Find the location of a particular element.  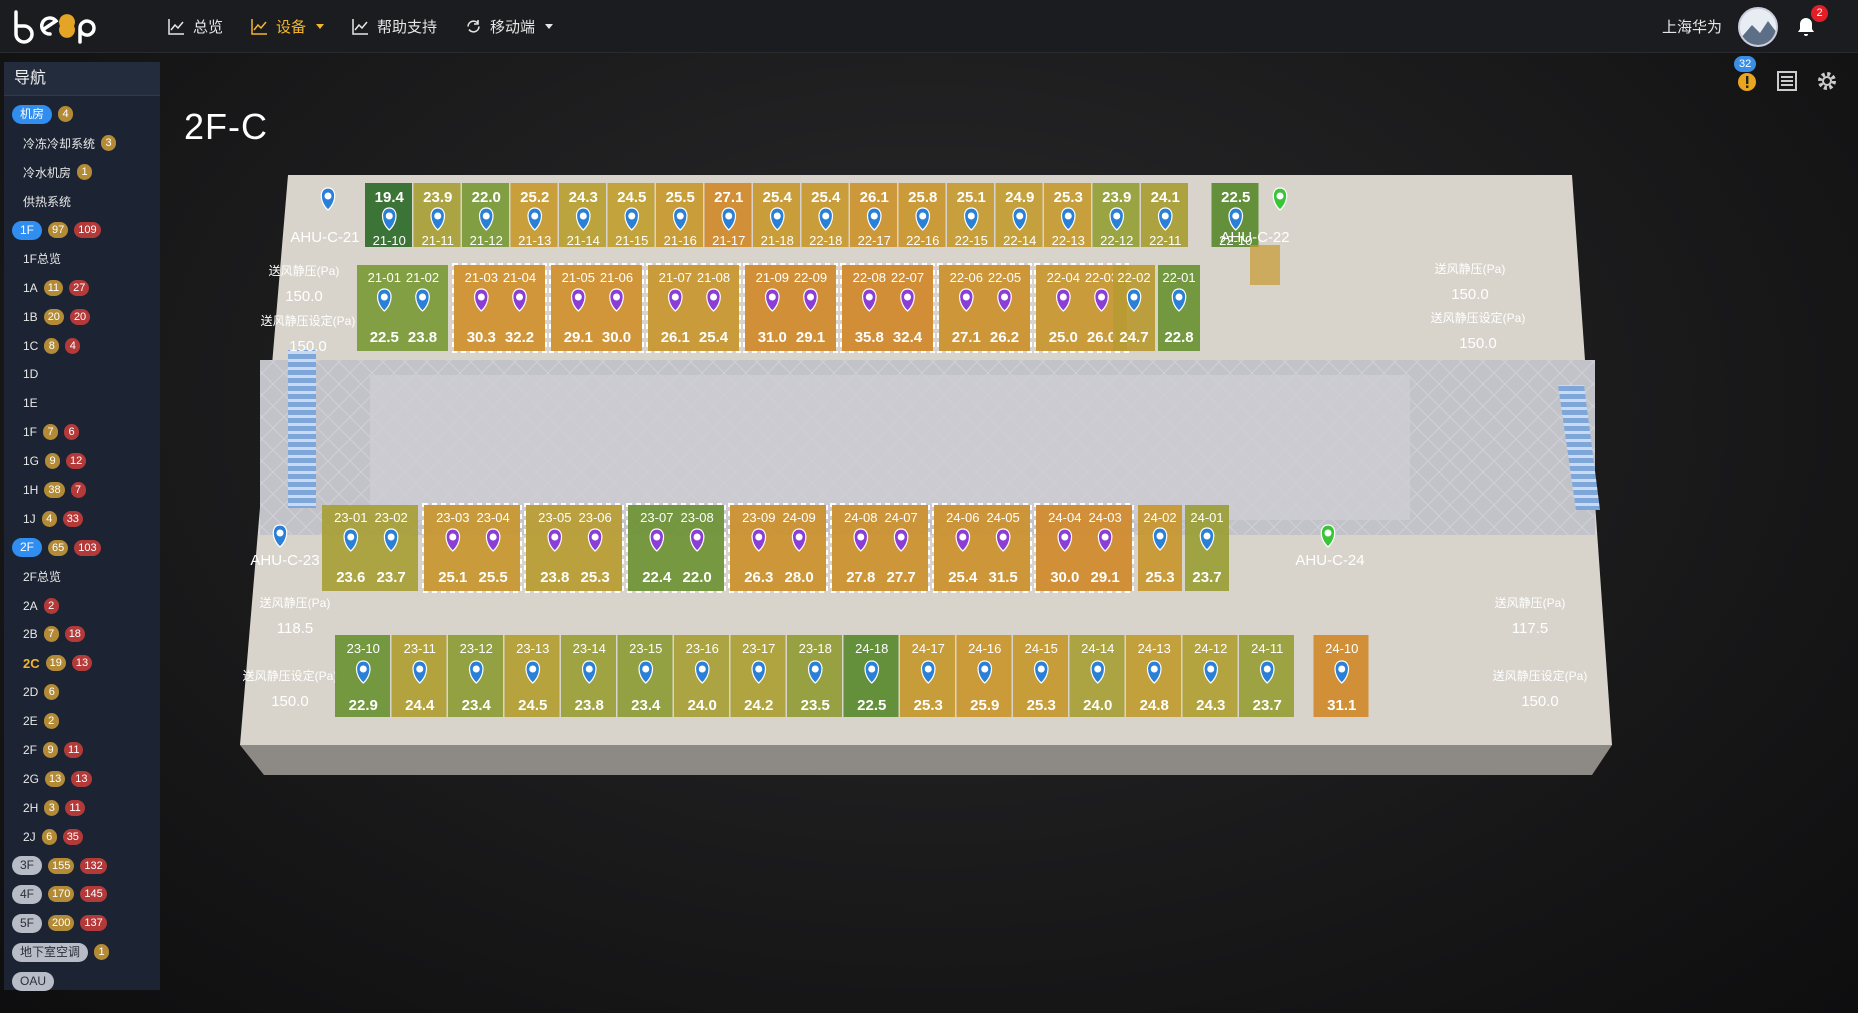

room-id-22-09: 22-09 is located at coordinates (810, 277).